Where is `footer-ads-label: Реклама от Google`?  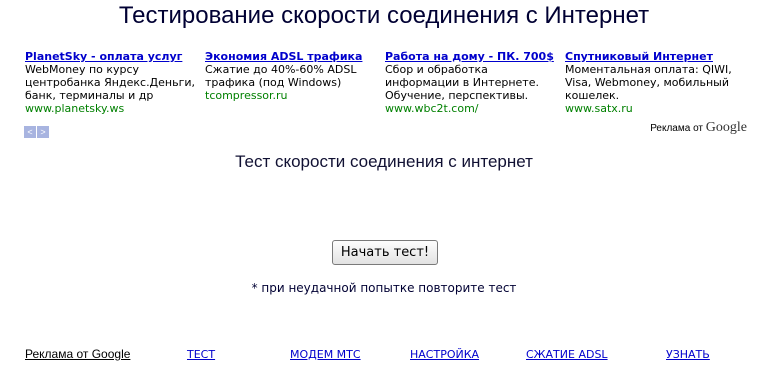 footer-ads-label: Реклама от Google is located at coordinates (77, 354).